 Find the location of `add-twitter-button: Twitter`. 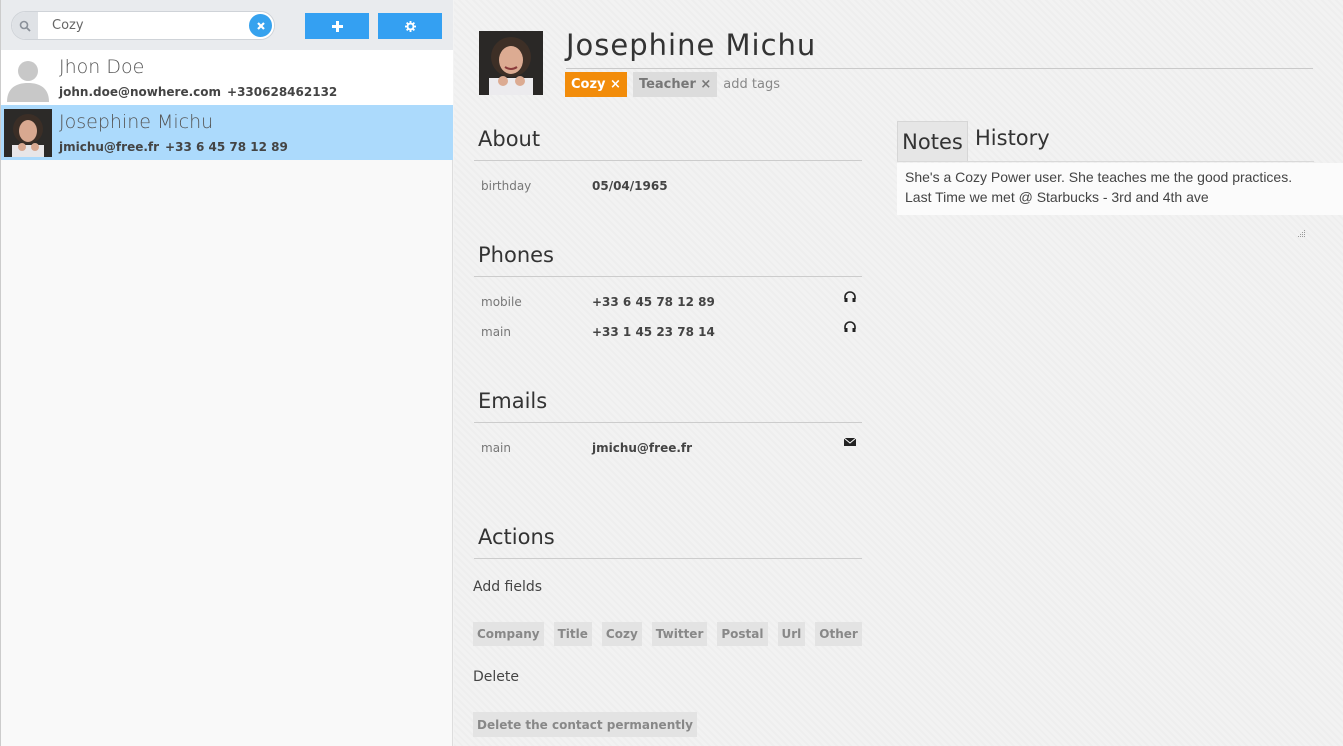

add-twitter-button: Twitter is located at coordinates (679, 634).